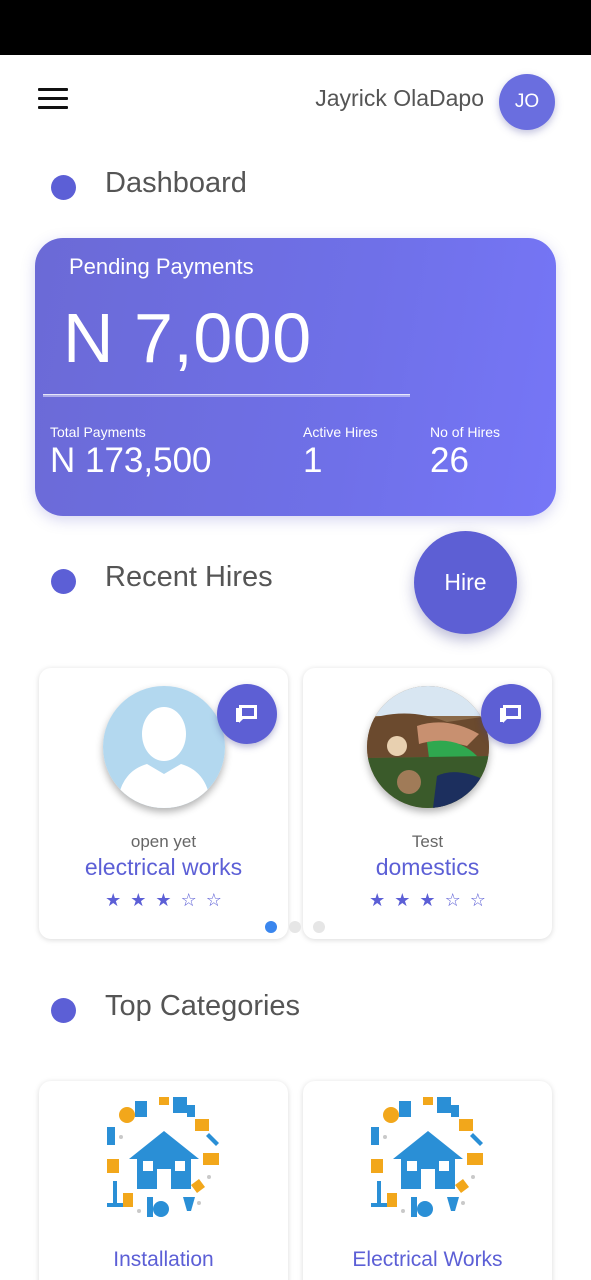 The width and height of the screenshot is (591, 1280). Describe the element at coordinates (295, 187) in the screenshot. I see `dashboard-section-header: Dashboard` at that location.